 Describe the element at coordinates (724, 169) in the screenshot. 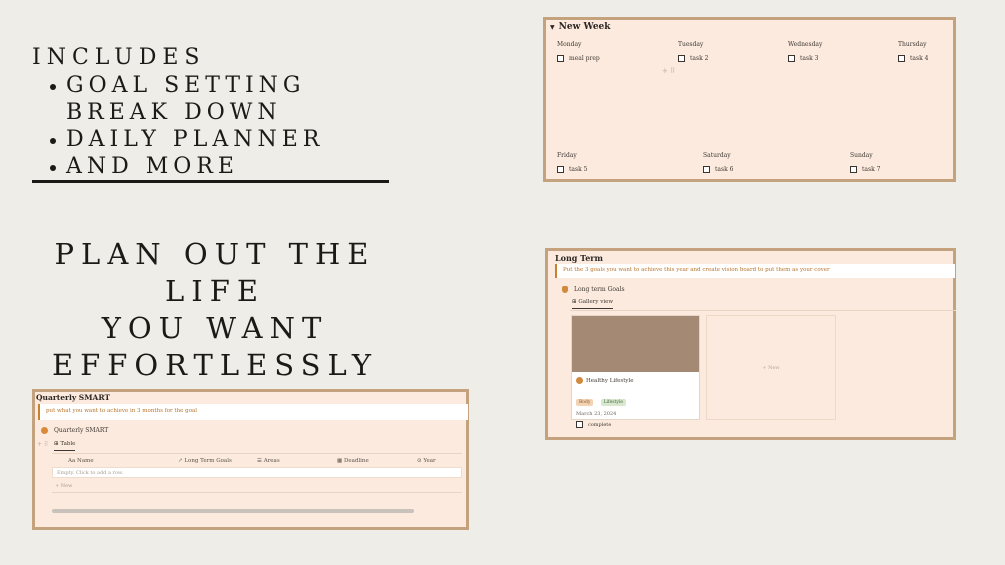

I see `task-label: task 6` at that location.